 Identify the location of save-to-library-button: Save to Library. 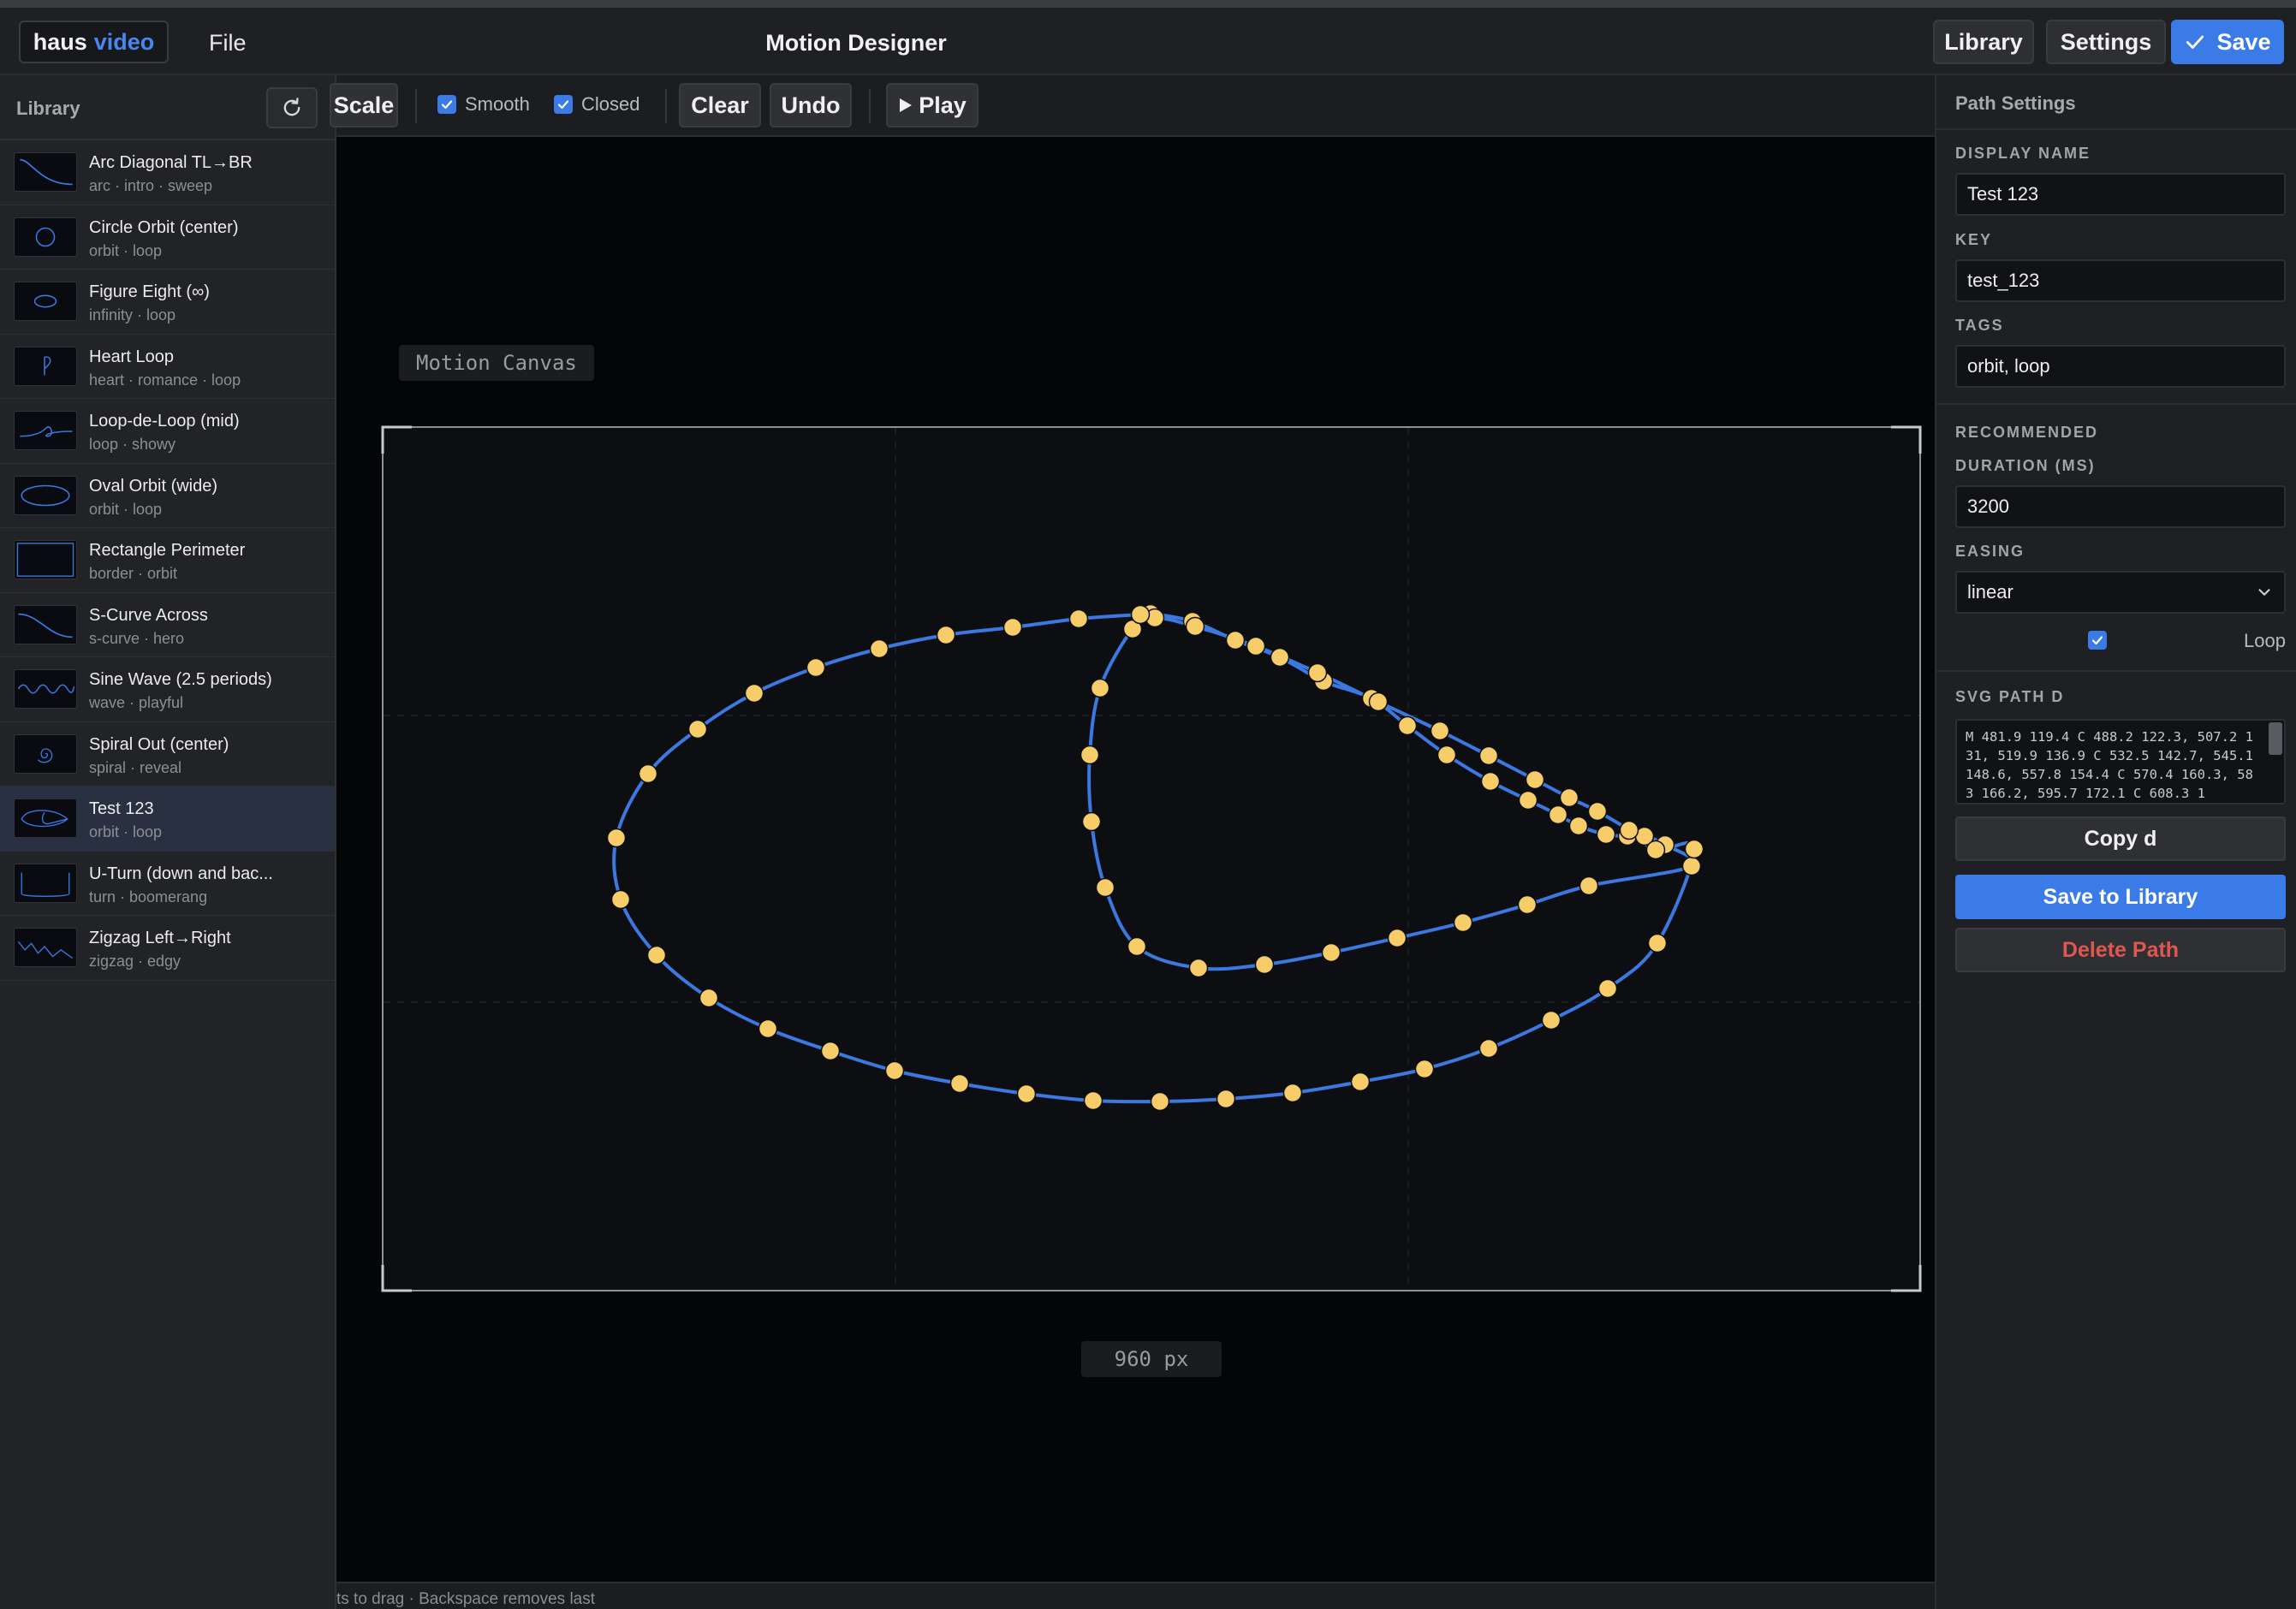
(2120, 897).